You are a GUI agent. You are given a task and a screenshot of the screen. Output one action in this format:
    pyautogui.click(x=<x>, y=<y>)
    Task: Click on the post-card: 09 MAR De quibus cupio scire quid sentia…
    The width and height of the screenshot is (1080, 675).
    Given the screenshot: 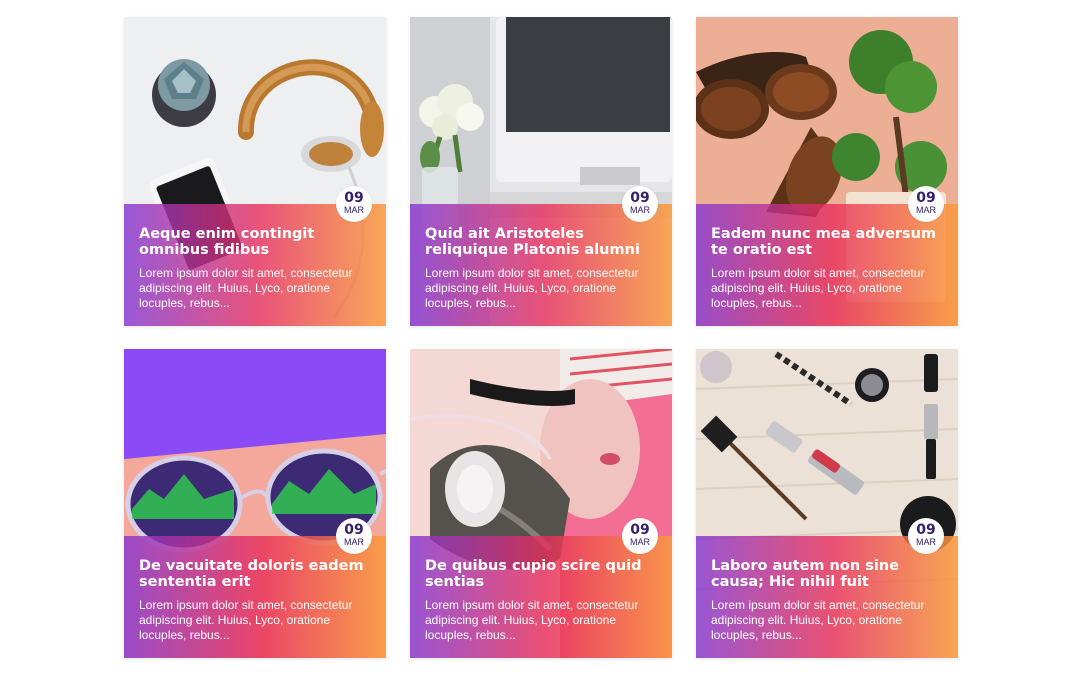 What is the action you would take?
    pyautogui.click(x=541, y=503)
    